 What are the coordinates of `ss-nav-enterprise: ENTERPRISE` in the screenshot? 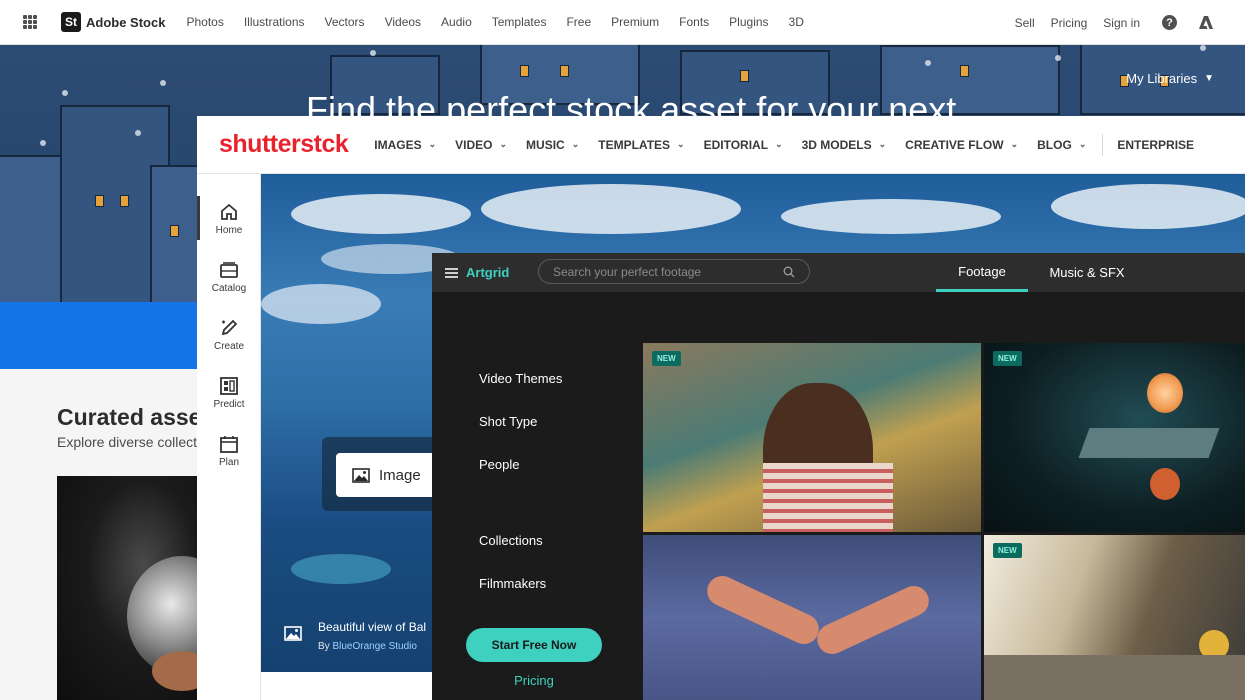 It's located at (1155, 145).